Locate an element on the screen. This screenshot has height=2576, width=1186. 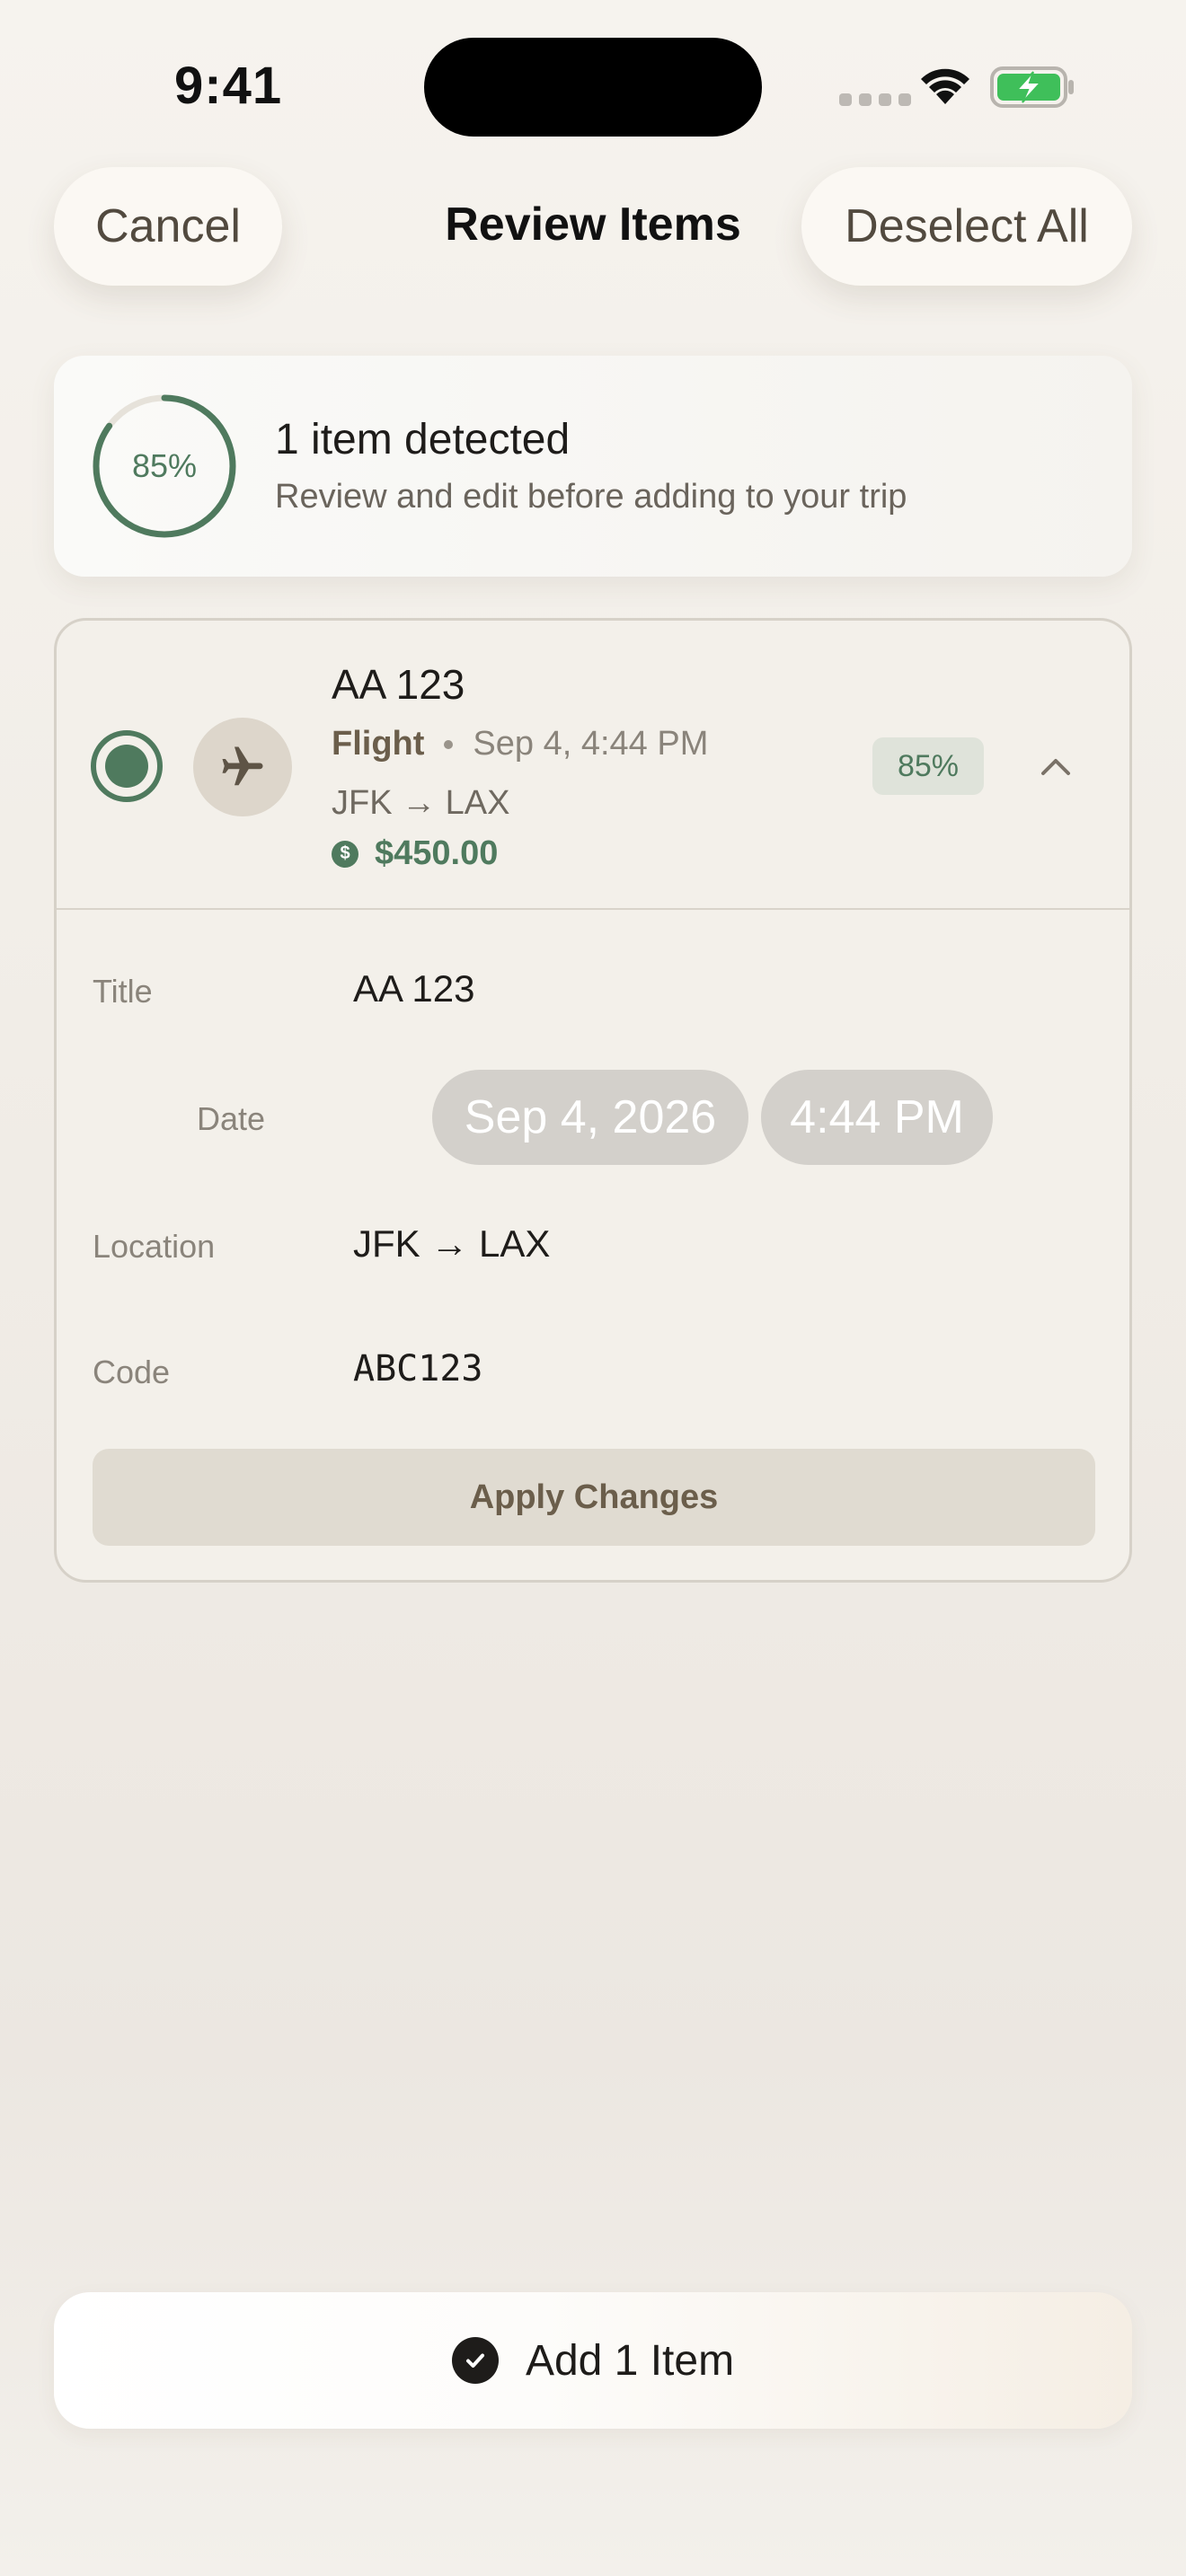
item-title: AA 123 is located at coordinates (398, 684).